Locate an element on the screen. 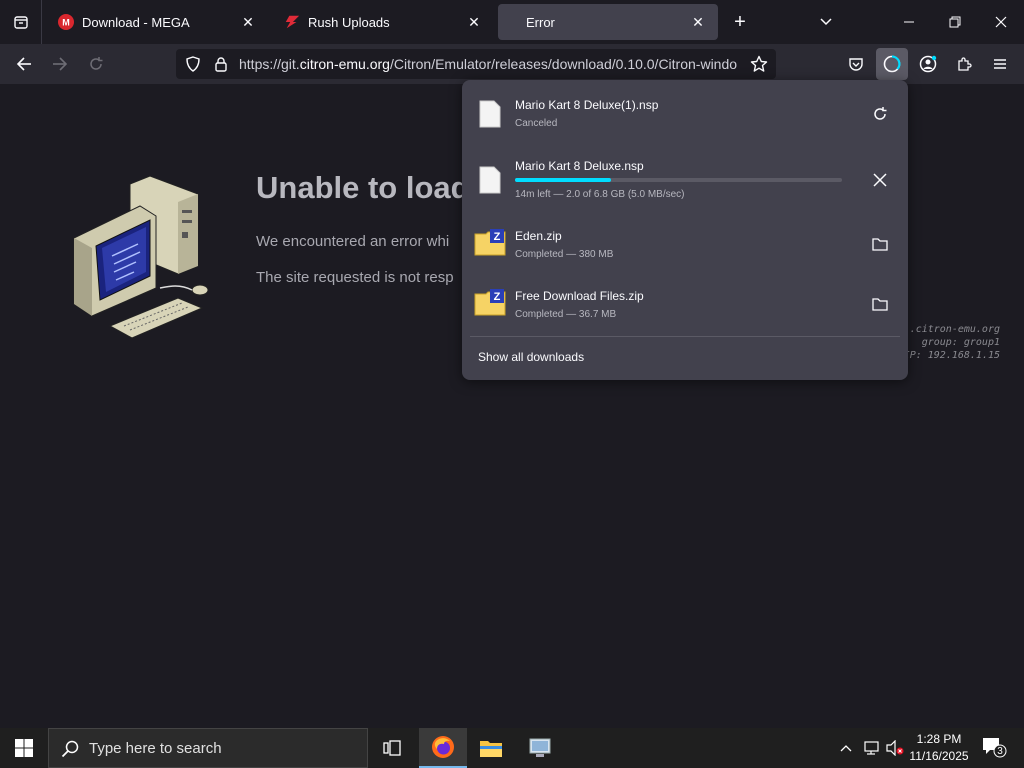 Image resolution: width=1024 pixels, height=768 pixels. notification-count: 3 is located at coordinates (1000, 751).